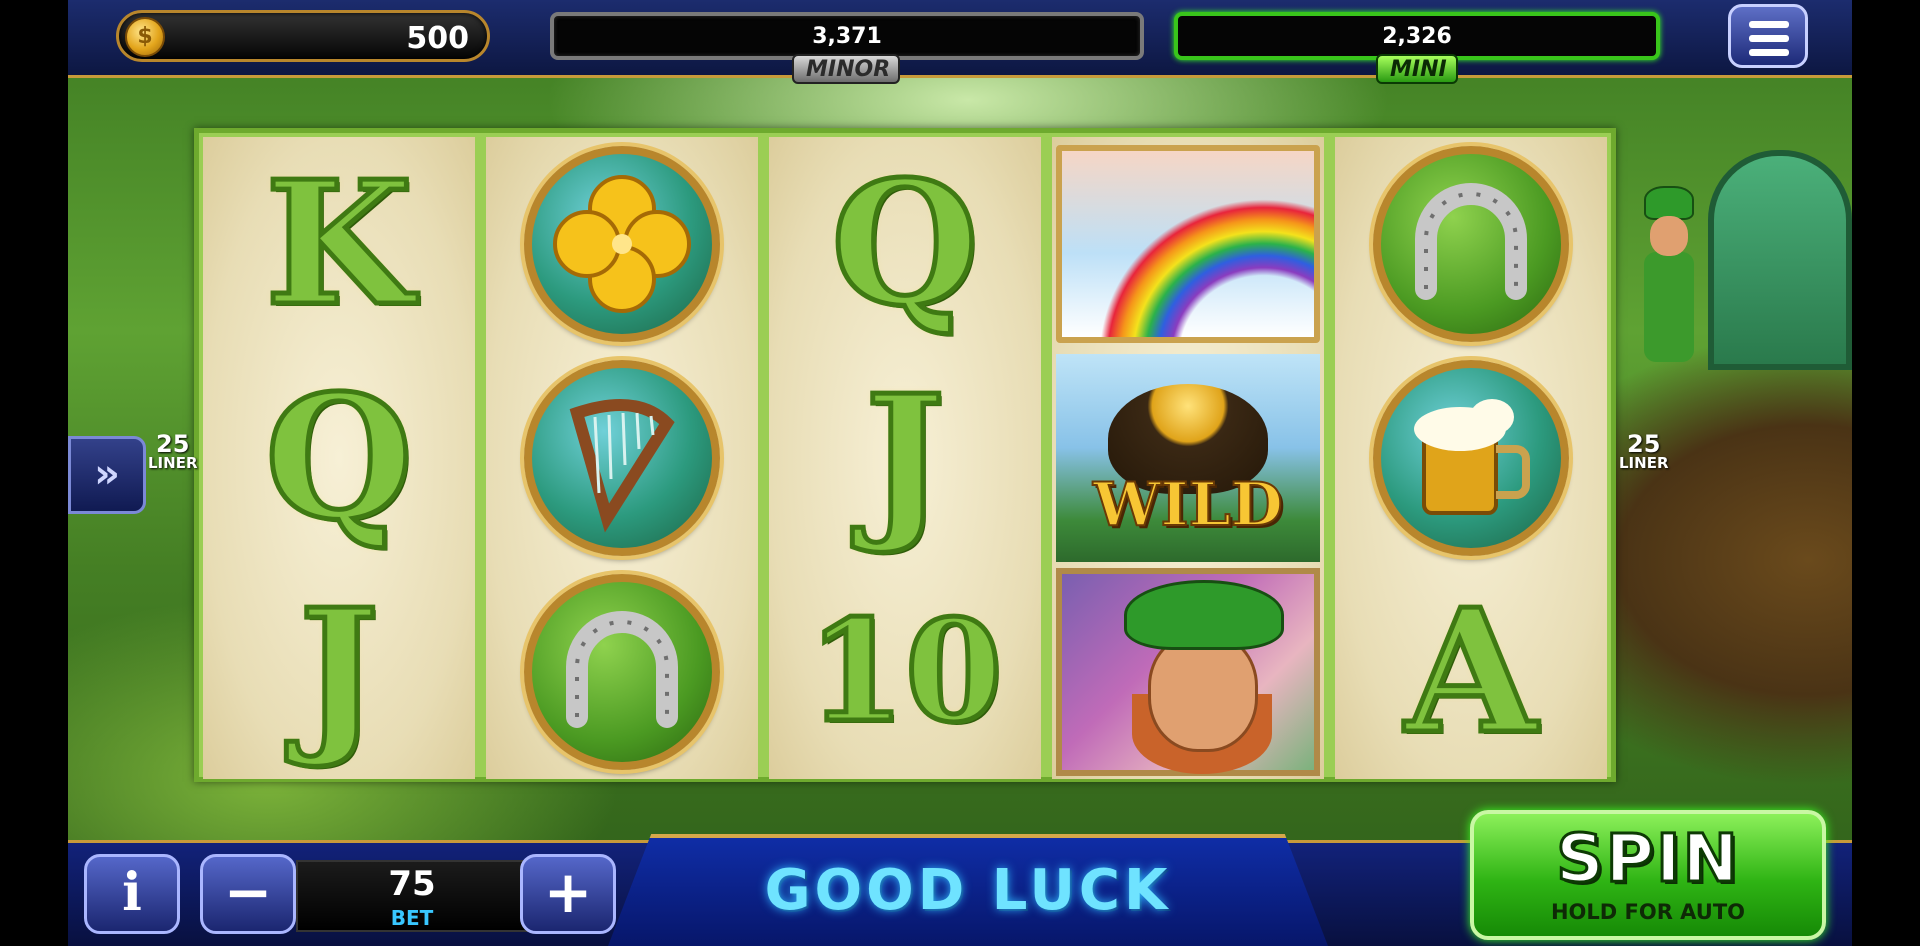 The height and width of the screenshot is (946, 1920). I want to click on spin-label: SPIN, so click(1647, 859).